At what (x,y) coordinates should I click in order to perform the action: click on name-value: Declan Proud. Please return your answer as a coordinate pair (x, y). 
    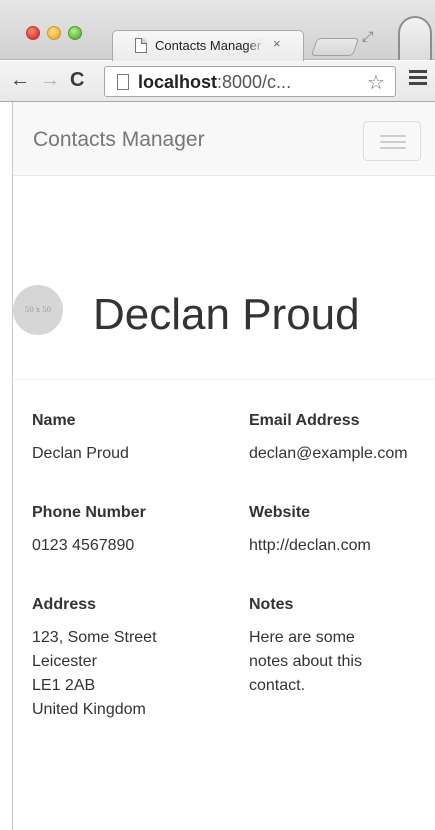
    Looking at the image, I should click on (80, 453).